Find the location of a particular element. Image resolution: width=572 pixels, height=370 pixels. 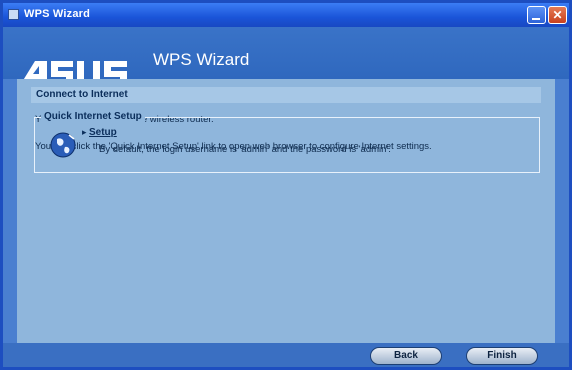

minimize-button is located at coordinates (536, 15).